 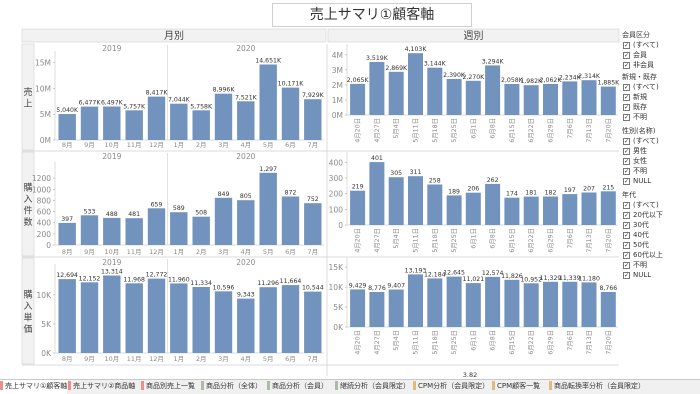 I want to click on filter-option-0-0: ✓ (すべて), so click(x=660, y=45).